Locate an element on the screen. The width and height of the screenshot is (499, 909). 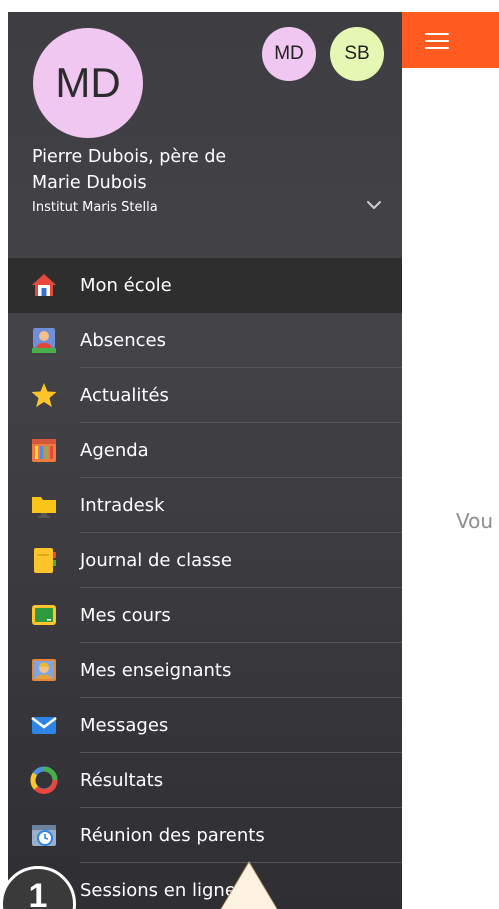
menu-item-reunion-des-parents: Réunion des parents is located at coordinates (205, 835).